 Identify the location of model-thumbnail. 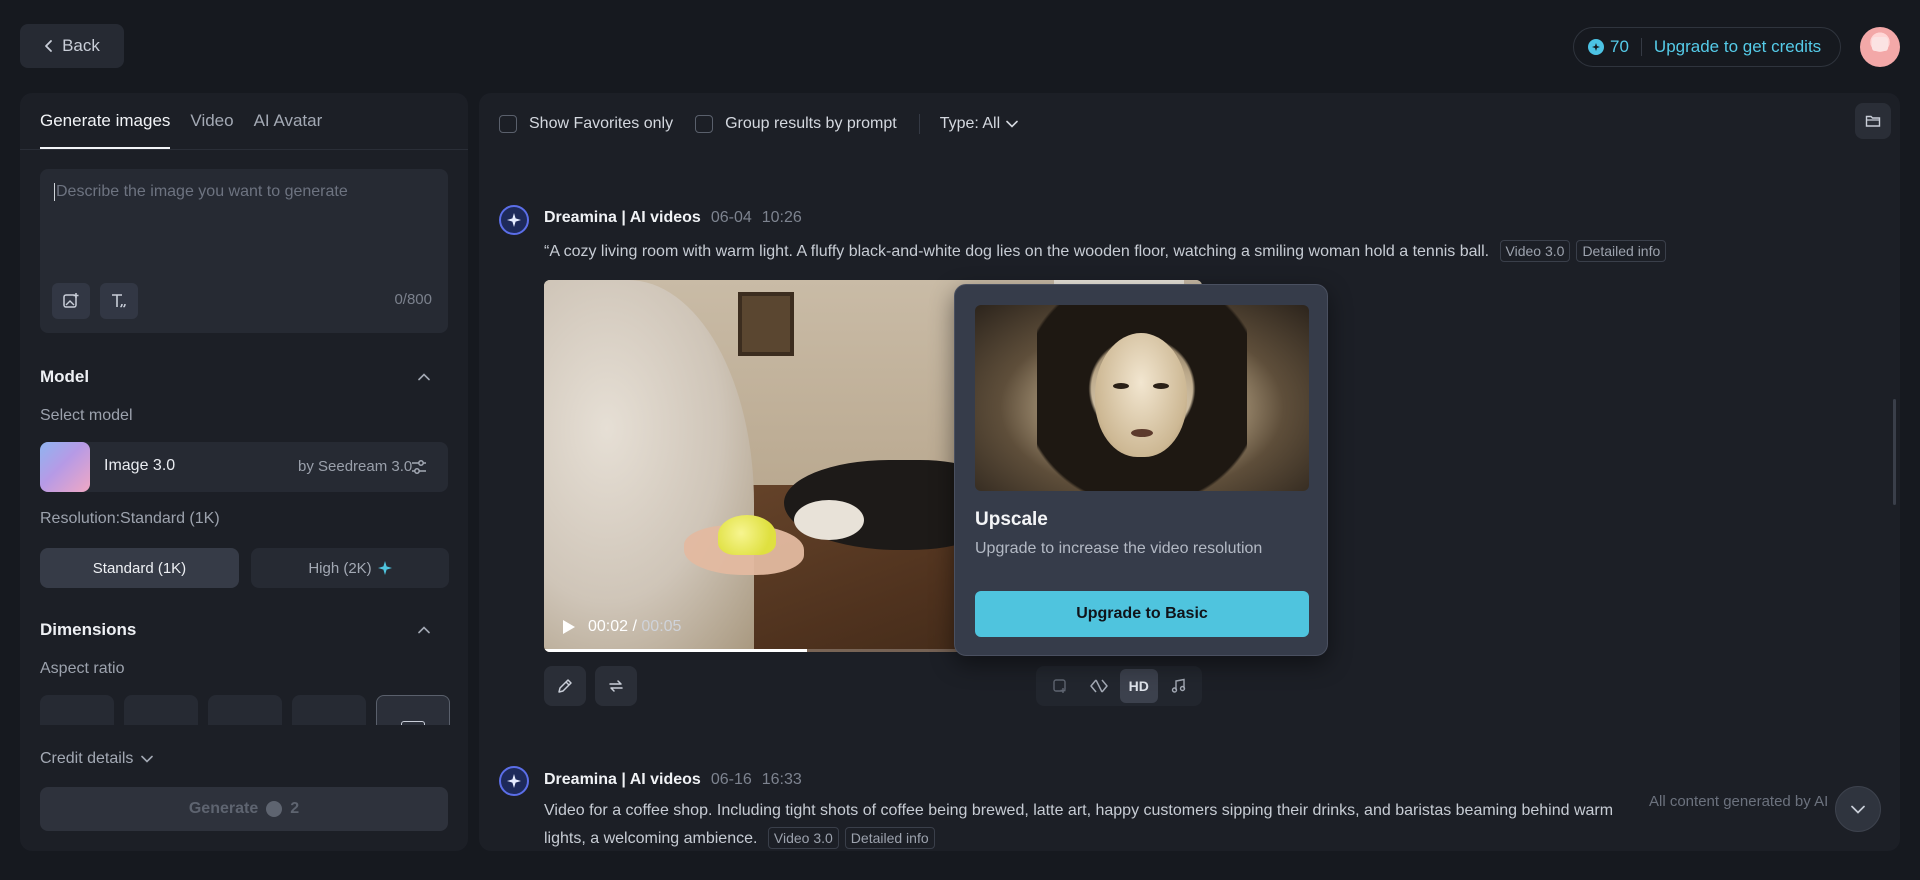
(65, 467).